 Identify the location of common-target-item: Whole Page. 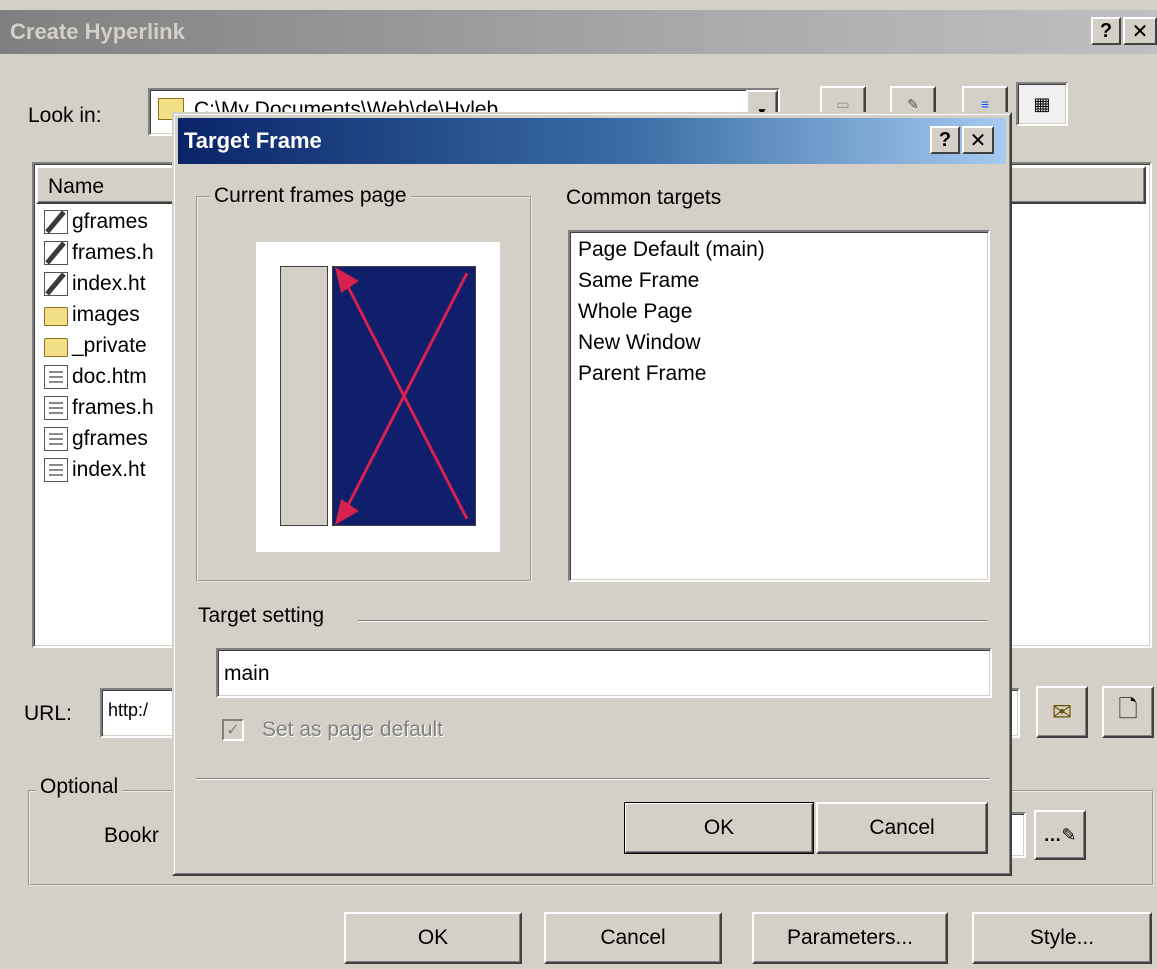
(779, 311).